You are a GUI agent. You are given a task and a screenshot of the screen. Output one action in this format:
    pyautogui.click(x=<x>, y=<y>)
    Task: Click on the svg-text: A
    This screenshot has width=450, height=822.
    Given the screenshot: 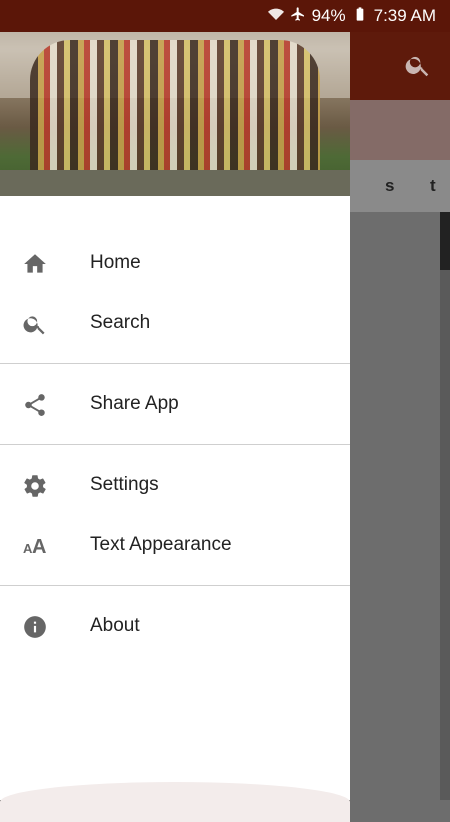 What is the action you would take?
    pyautogui.click(x=39, y=547)
    